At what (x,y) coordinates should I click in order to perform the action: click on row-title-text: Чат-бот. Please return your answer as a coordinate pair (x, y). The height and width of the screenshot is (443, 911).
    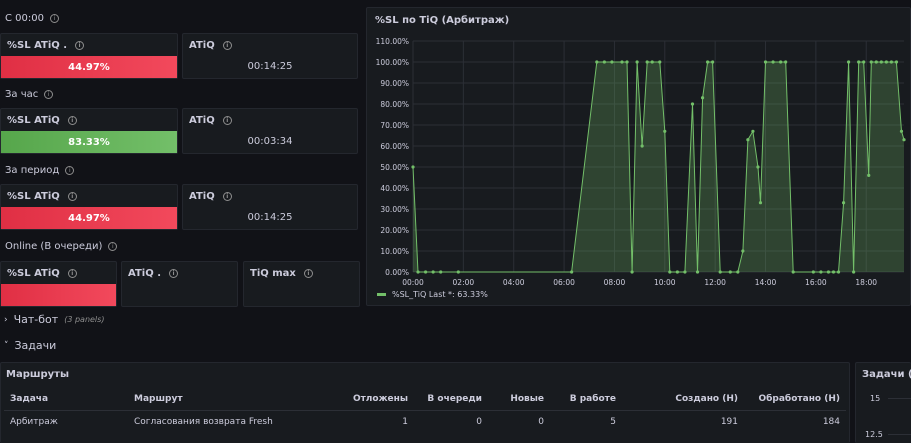
    Looking at the image, I should click on (36, 319).